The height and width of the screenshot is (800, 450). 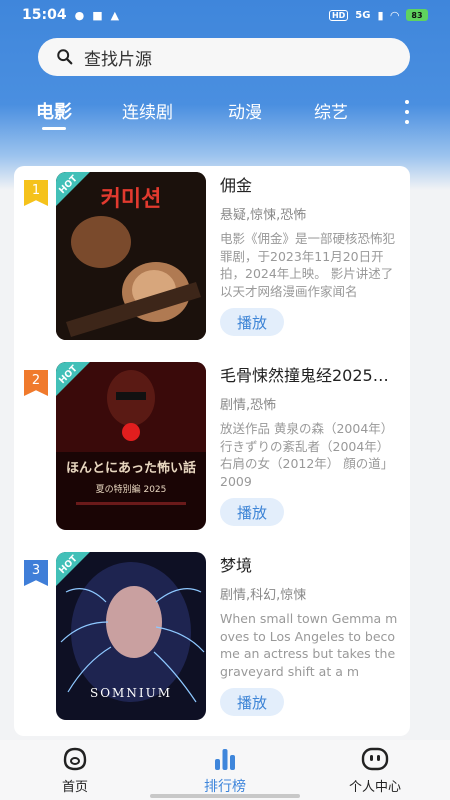 What do you see at coordinates (131, 636) in the screenshot?
I see `poster-image: SOMNIUM HOT` at bounding box center [131, 636].